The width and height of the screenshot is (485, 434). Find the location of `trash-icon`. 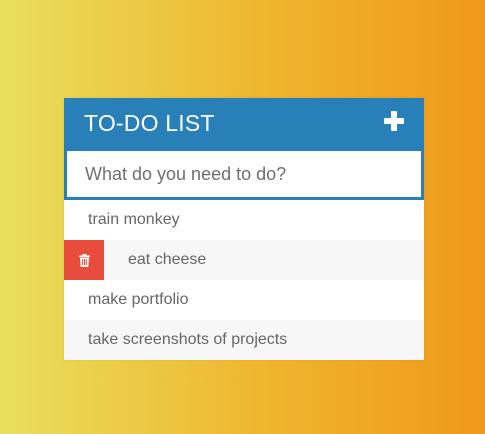

trash-icon is located at coordinates (84, 260).